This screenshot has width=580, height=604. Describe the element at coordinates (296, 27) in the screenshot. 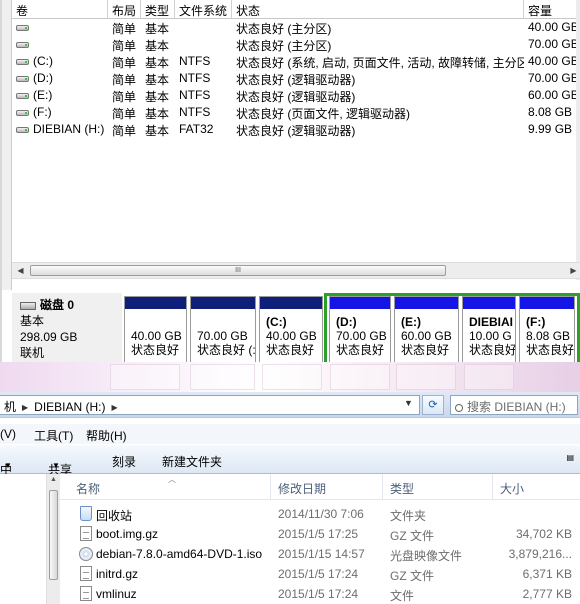

I see `volume-row: 简单 基本 状态良好 (主分区) 40.00 GB` at that location.